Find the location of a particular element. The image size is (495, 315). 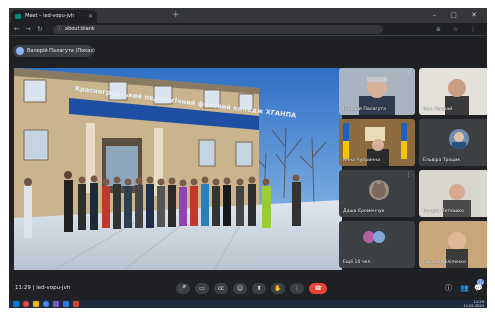

participant-name: Анна Чупринна is located at coordinates (362, 160).